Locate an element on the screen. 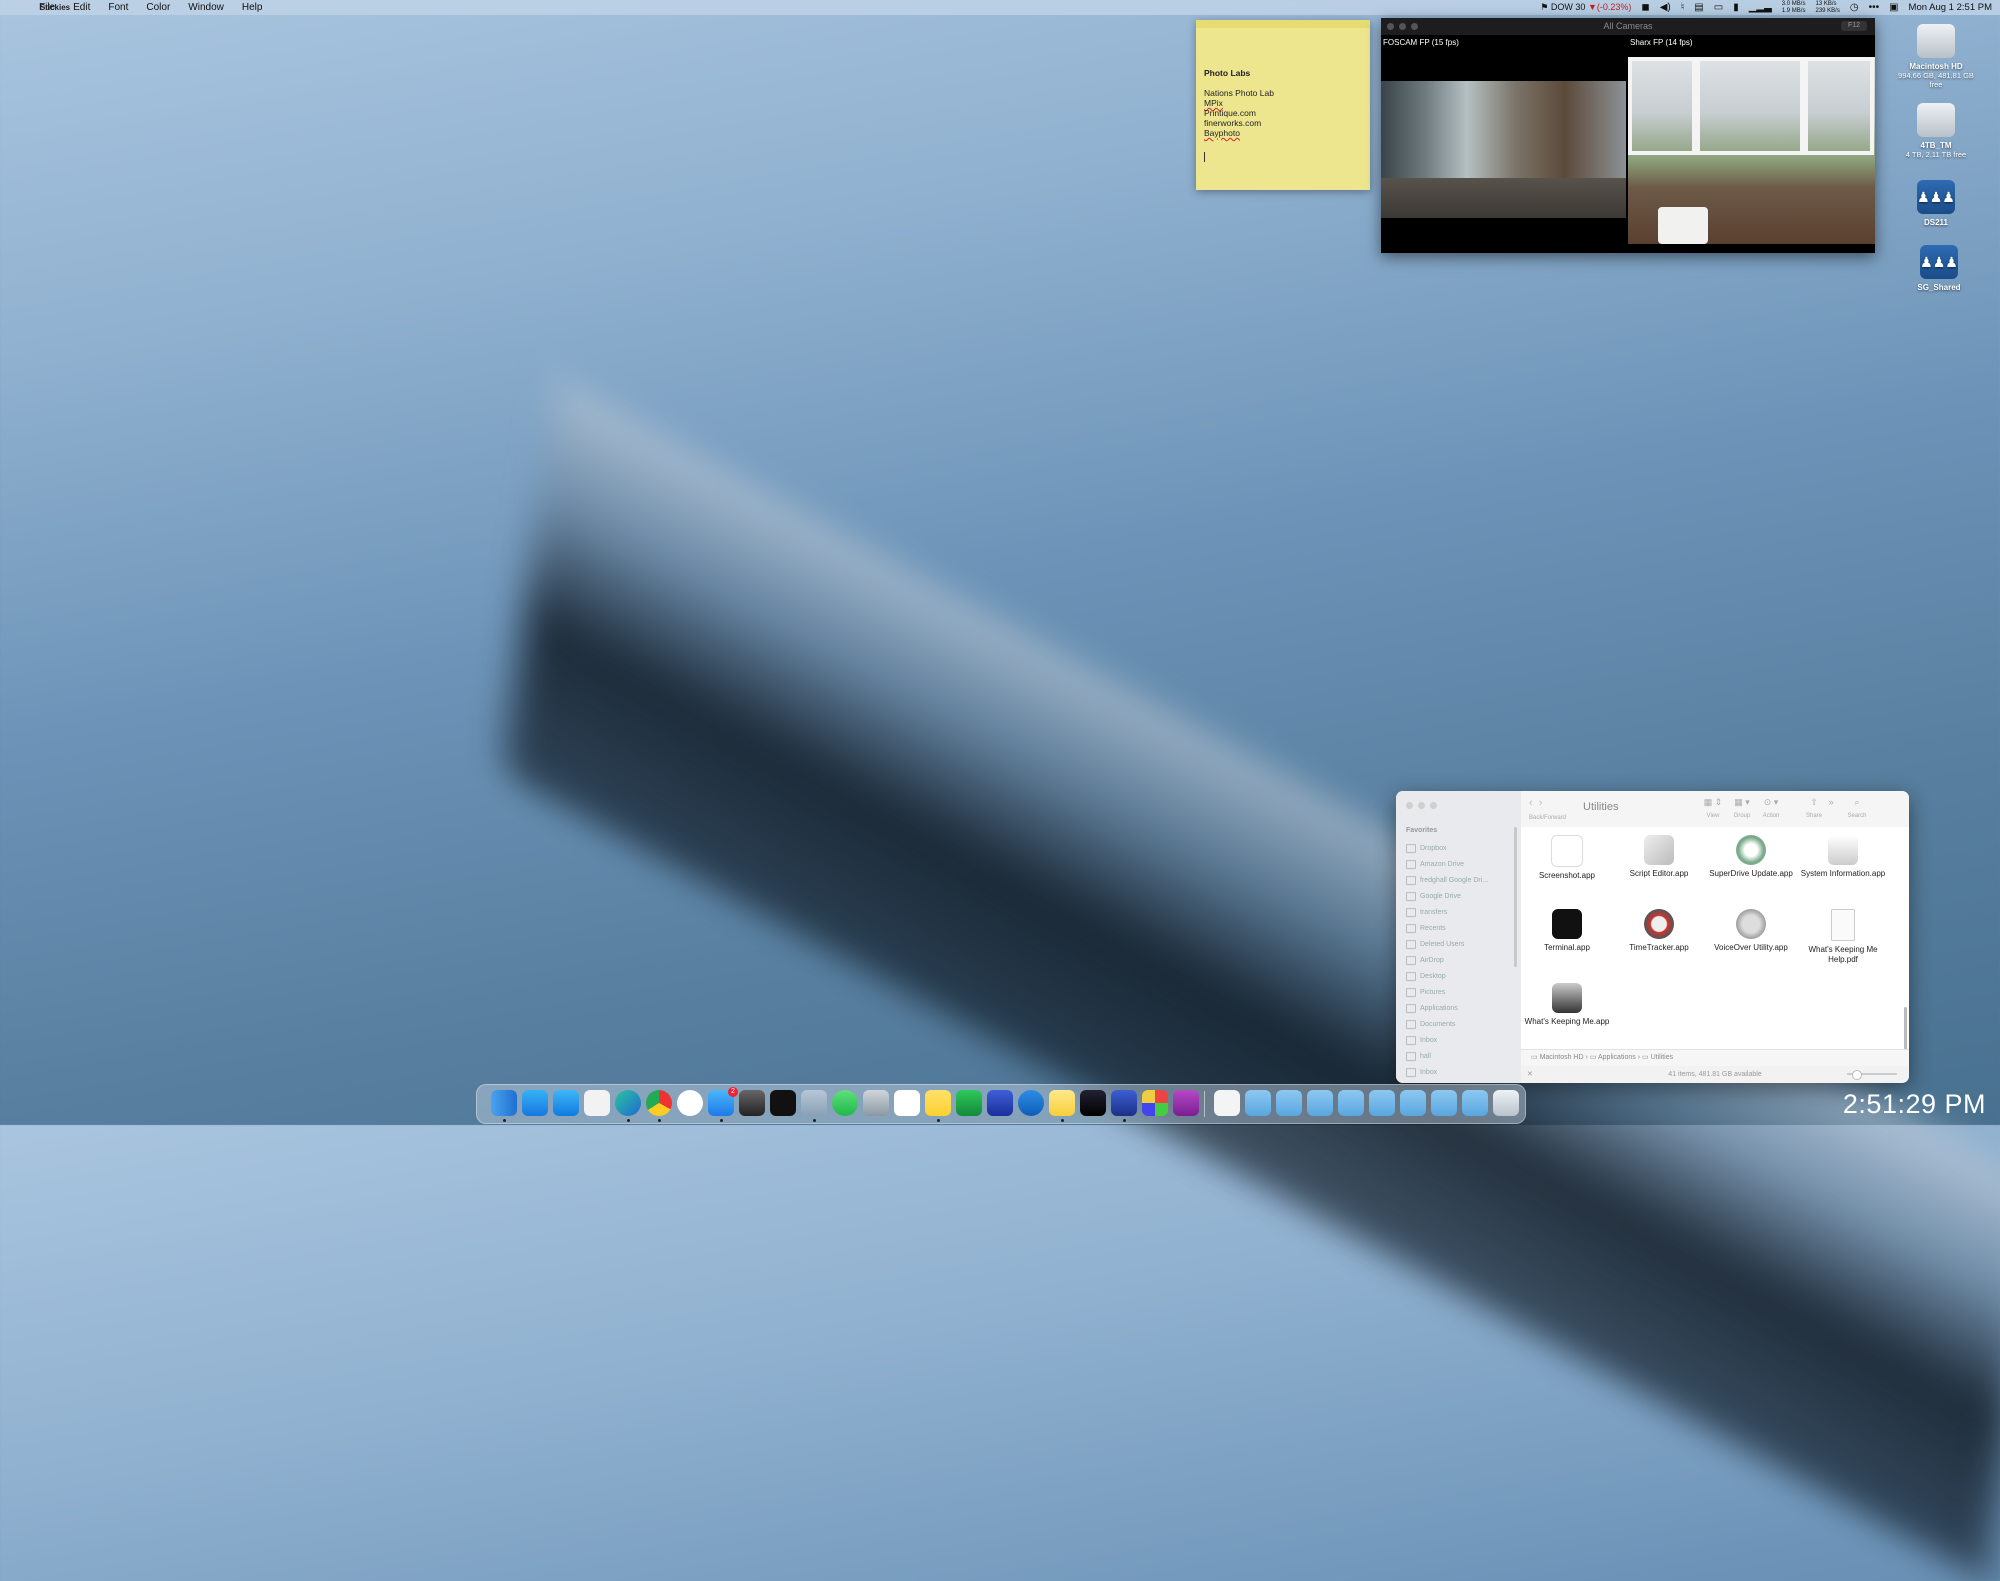 The height and width of the screenshot is (1581, 2000). path-segment: Applications is located at coordinates (1617, 1057).